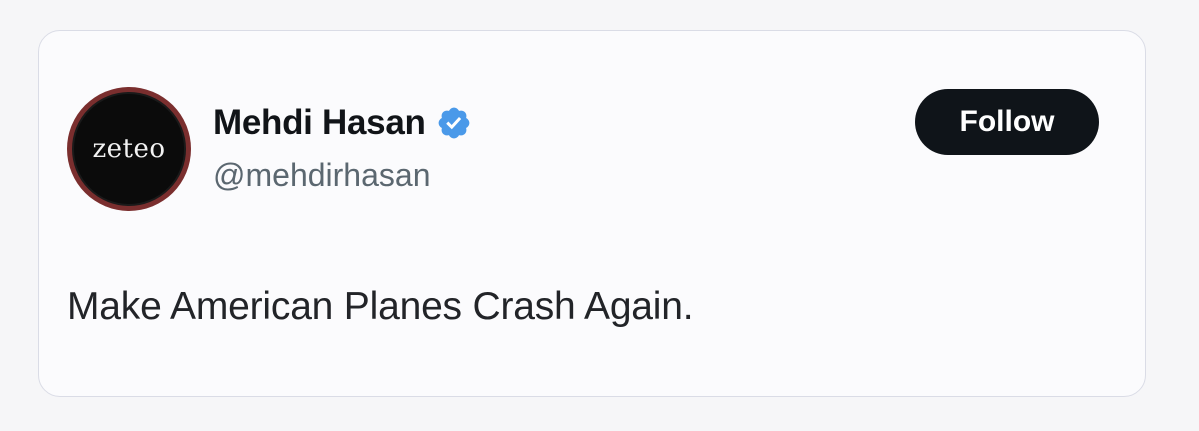 The width and height of the screenshot is (1199, 431). I want to click on follow-button: Follow, so click(1007, 122).